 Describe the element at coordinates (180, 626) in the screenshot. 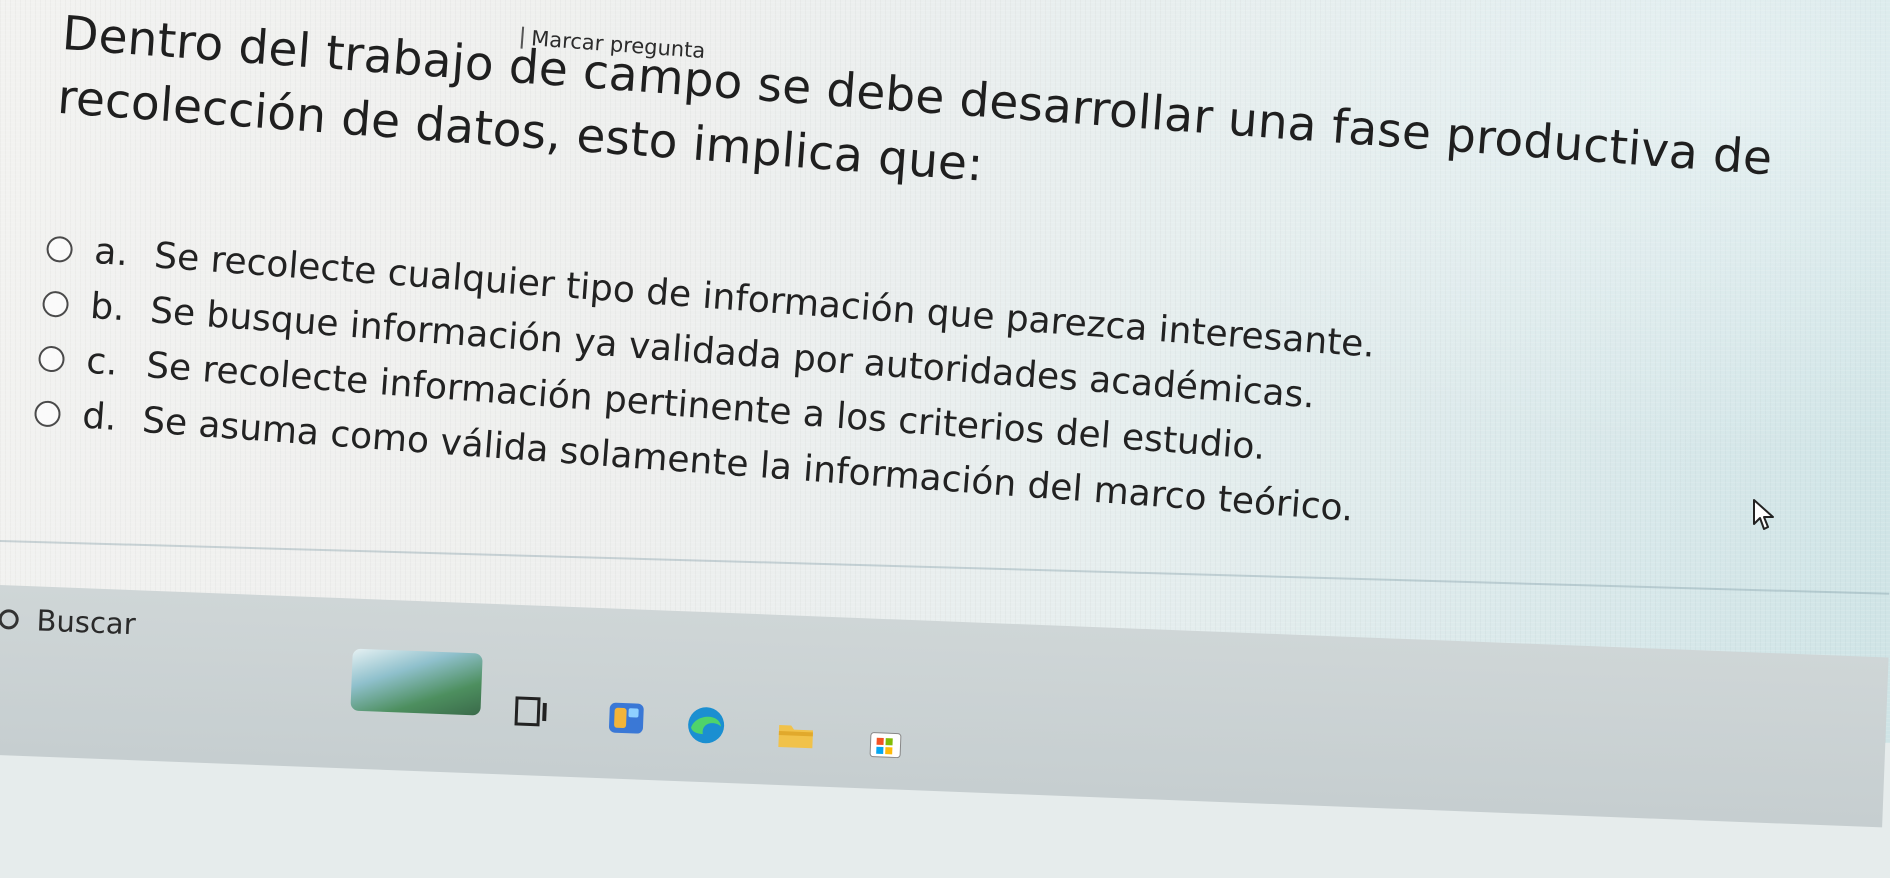

I see `taskbar-search: Buscar` at that location.